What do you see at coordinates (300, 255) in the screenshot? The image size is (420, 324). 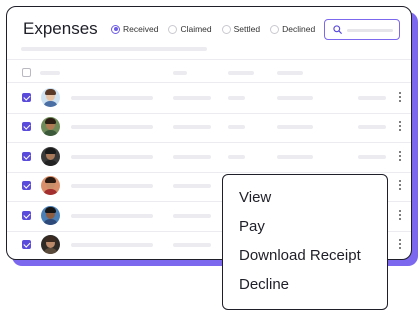 I see `menu-item-download-receipt: Download Receipt` at bounding box center [300, 255].